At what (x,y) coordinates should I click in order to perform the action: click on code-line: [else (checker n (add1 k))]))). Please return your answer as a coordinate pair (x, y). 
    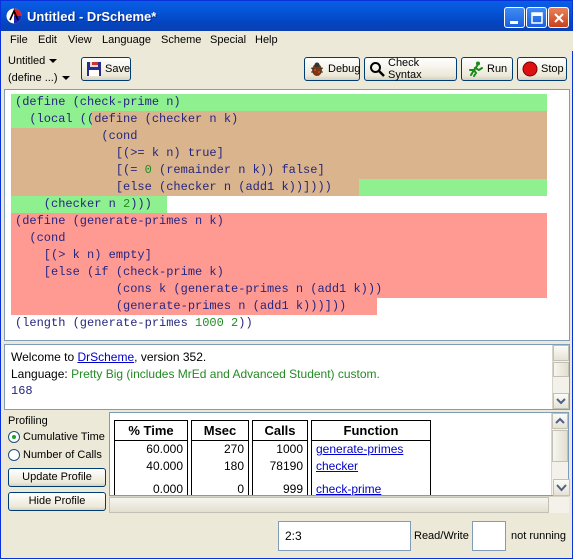
    Looking at the image, I should click on (173, 187).